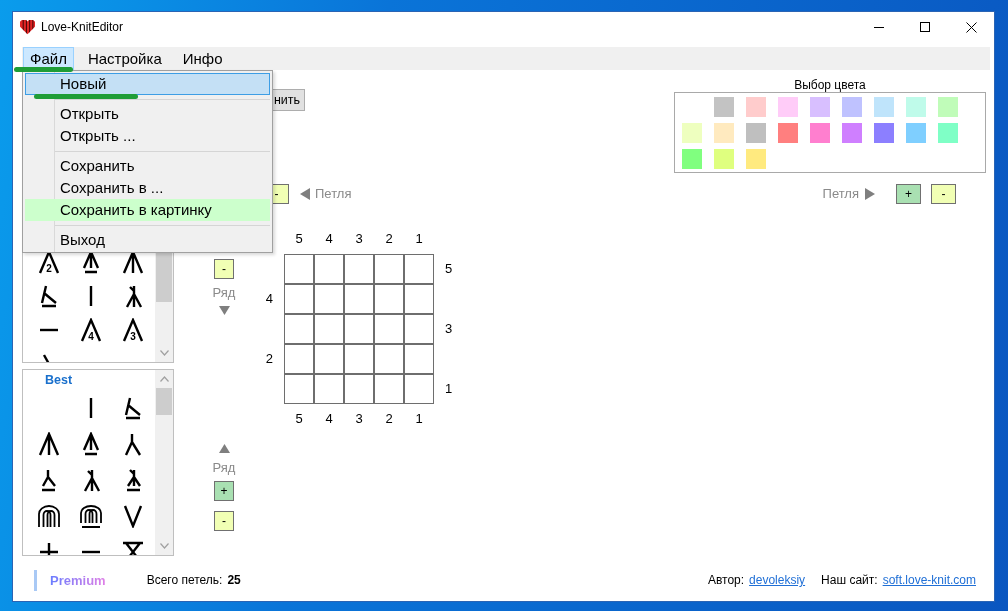  Describe the element at coordinates (925, 27) in the screenshot. I see `maximize-icon` at that location.